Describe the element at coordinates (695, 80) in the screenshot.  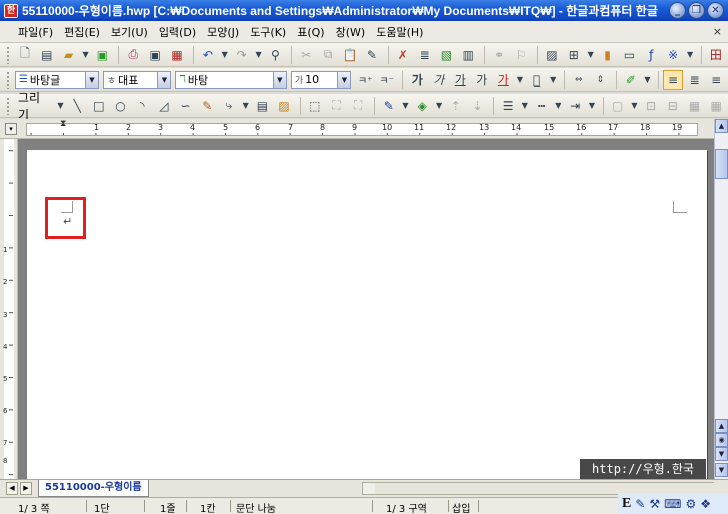
I see `align-left-icon: ≣` at that location.